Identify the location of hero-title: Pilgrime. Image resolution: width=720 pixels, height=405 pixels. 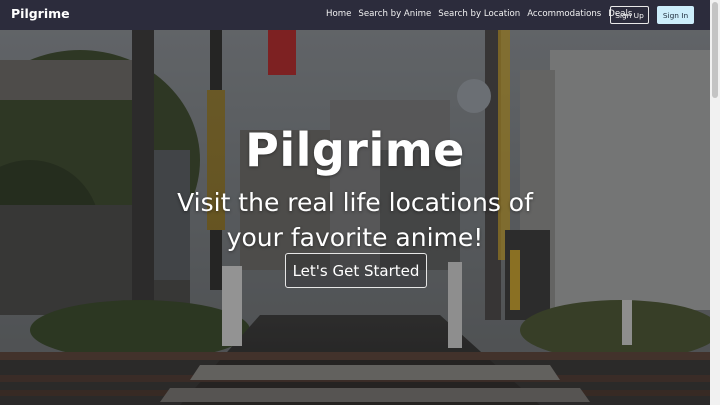
(355, 150).